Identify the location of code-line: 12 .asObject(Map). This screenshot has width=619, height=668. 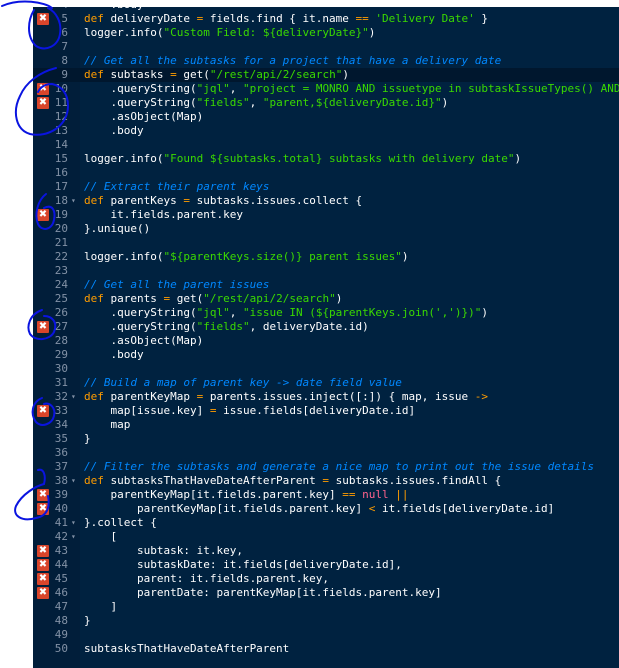
(326, 117).